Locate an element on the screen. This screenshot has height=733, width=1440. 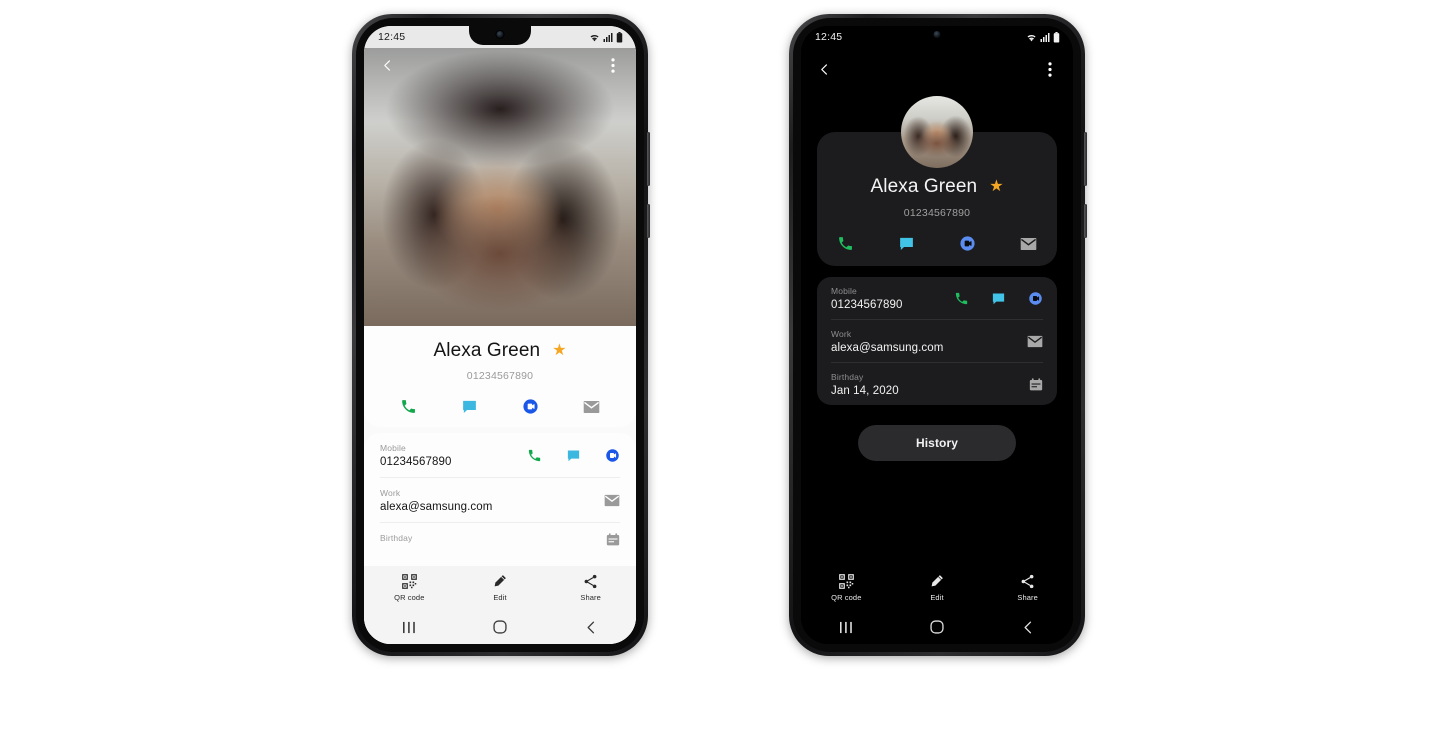
system-nav-bar is located at coordinates (500, 627).